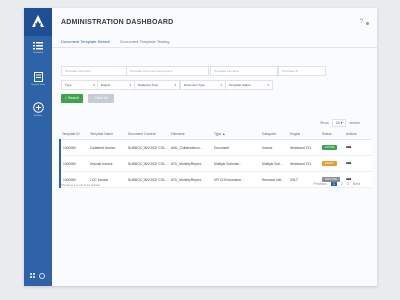 The width and height of the screenshot is (400, 300). What do you see at coordinates (224, 134) in the screenshot?
I see `sort-ascending-icon: ▲` at bounding box center [224, 134].